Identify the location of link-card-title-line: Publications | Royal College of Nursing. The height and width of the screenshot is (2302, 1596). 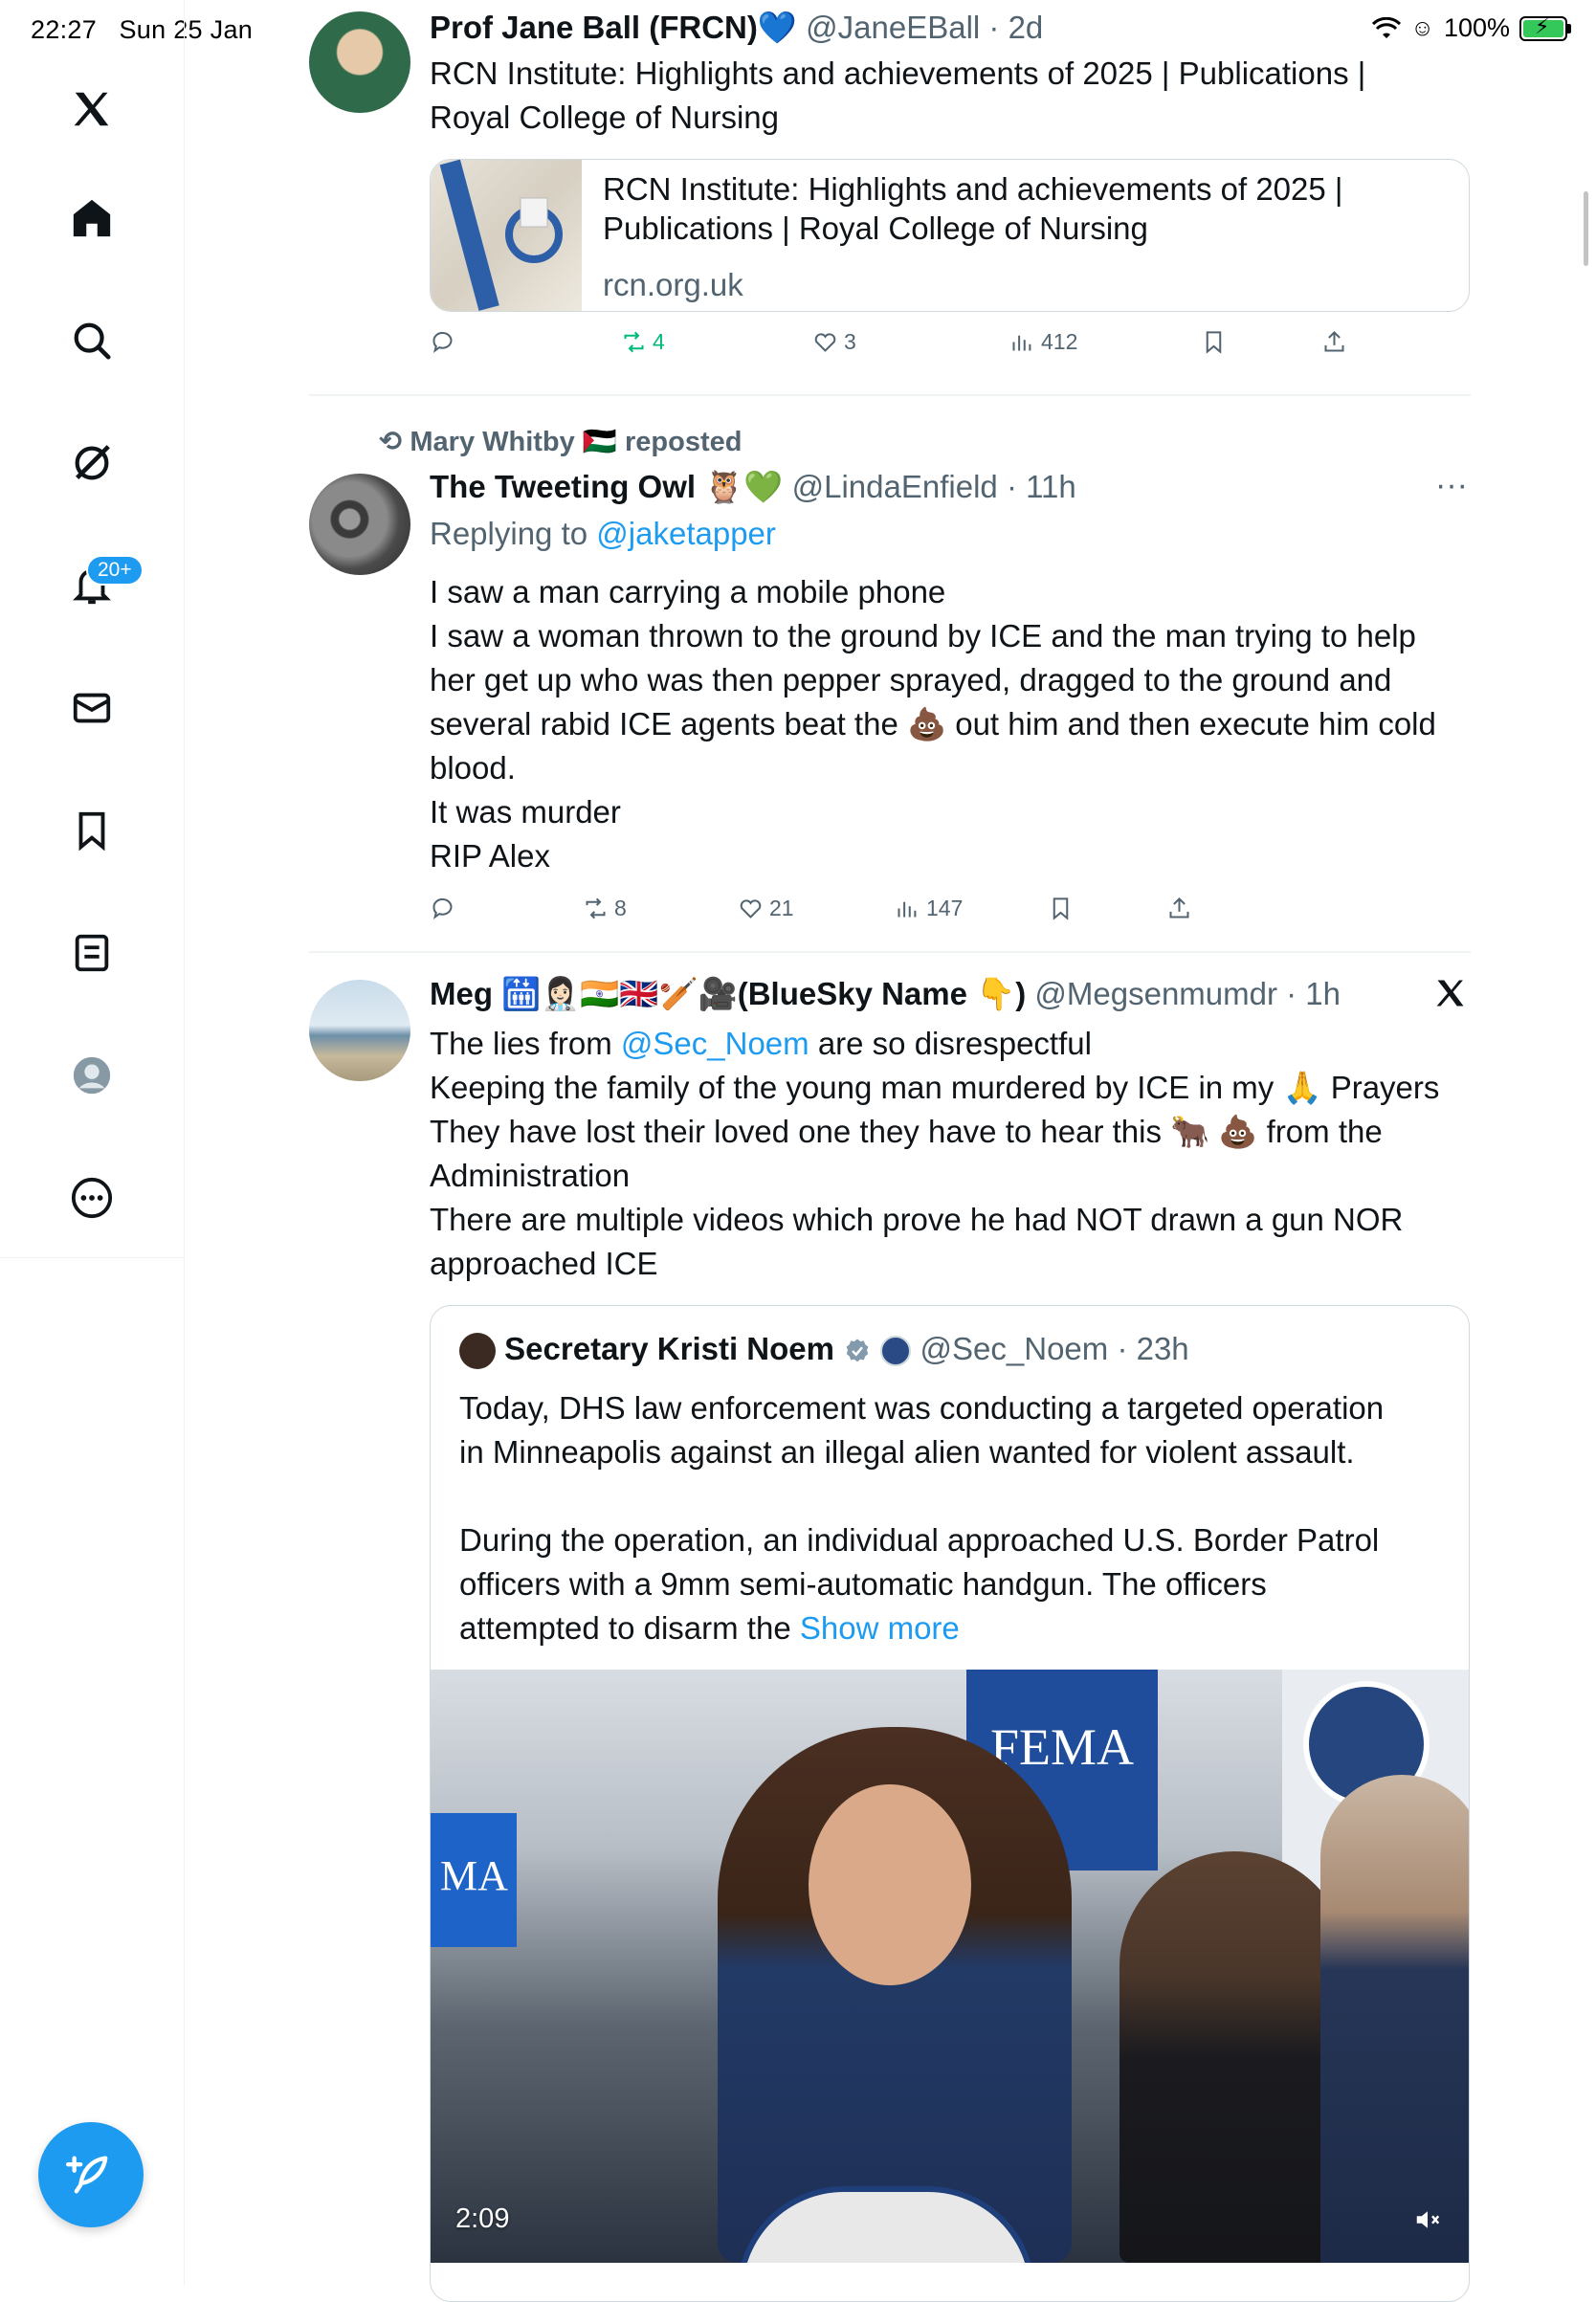
(876, 228).